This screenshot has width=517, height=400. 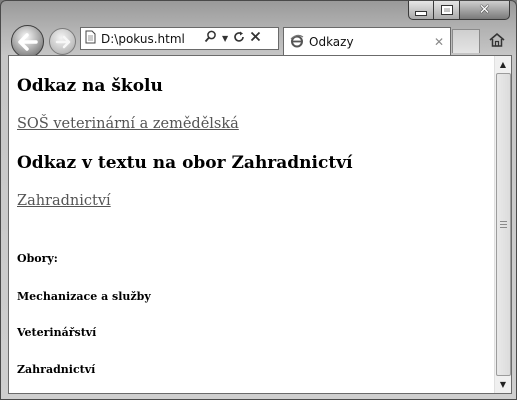 I want to click on maximize-icon, so click(x=446, y=10).